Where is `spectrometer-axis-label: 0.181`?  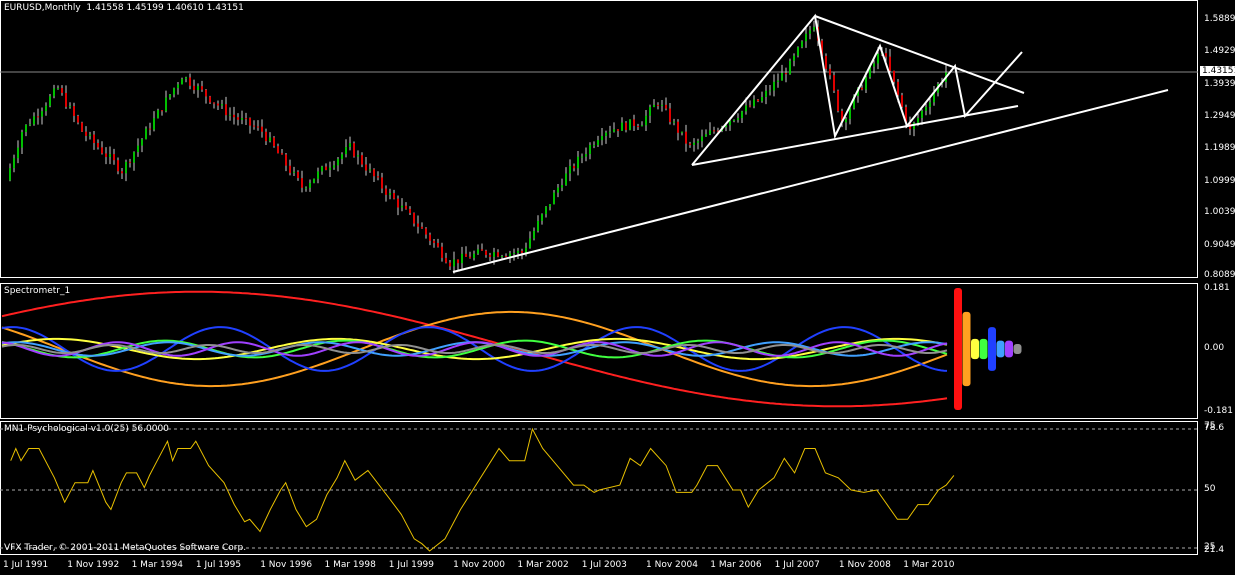 spectrometer-axis-label: 0.181 is located at coordinates (1217, 288).